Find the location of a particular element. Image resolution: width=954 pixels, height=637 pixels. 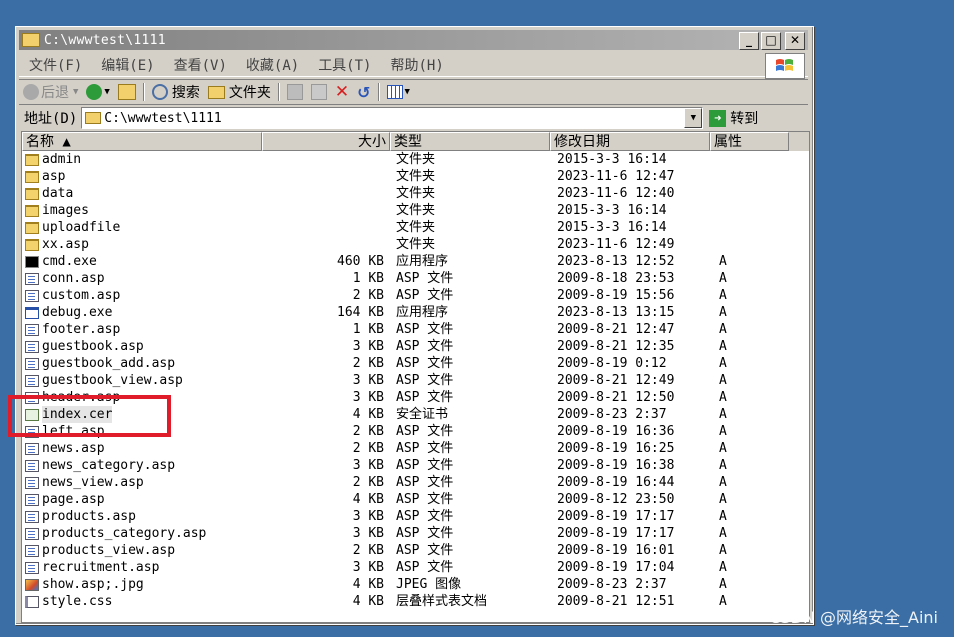

file-name-cell: footer.asp is located at coordinates (142, 329).